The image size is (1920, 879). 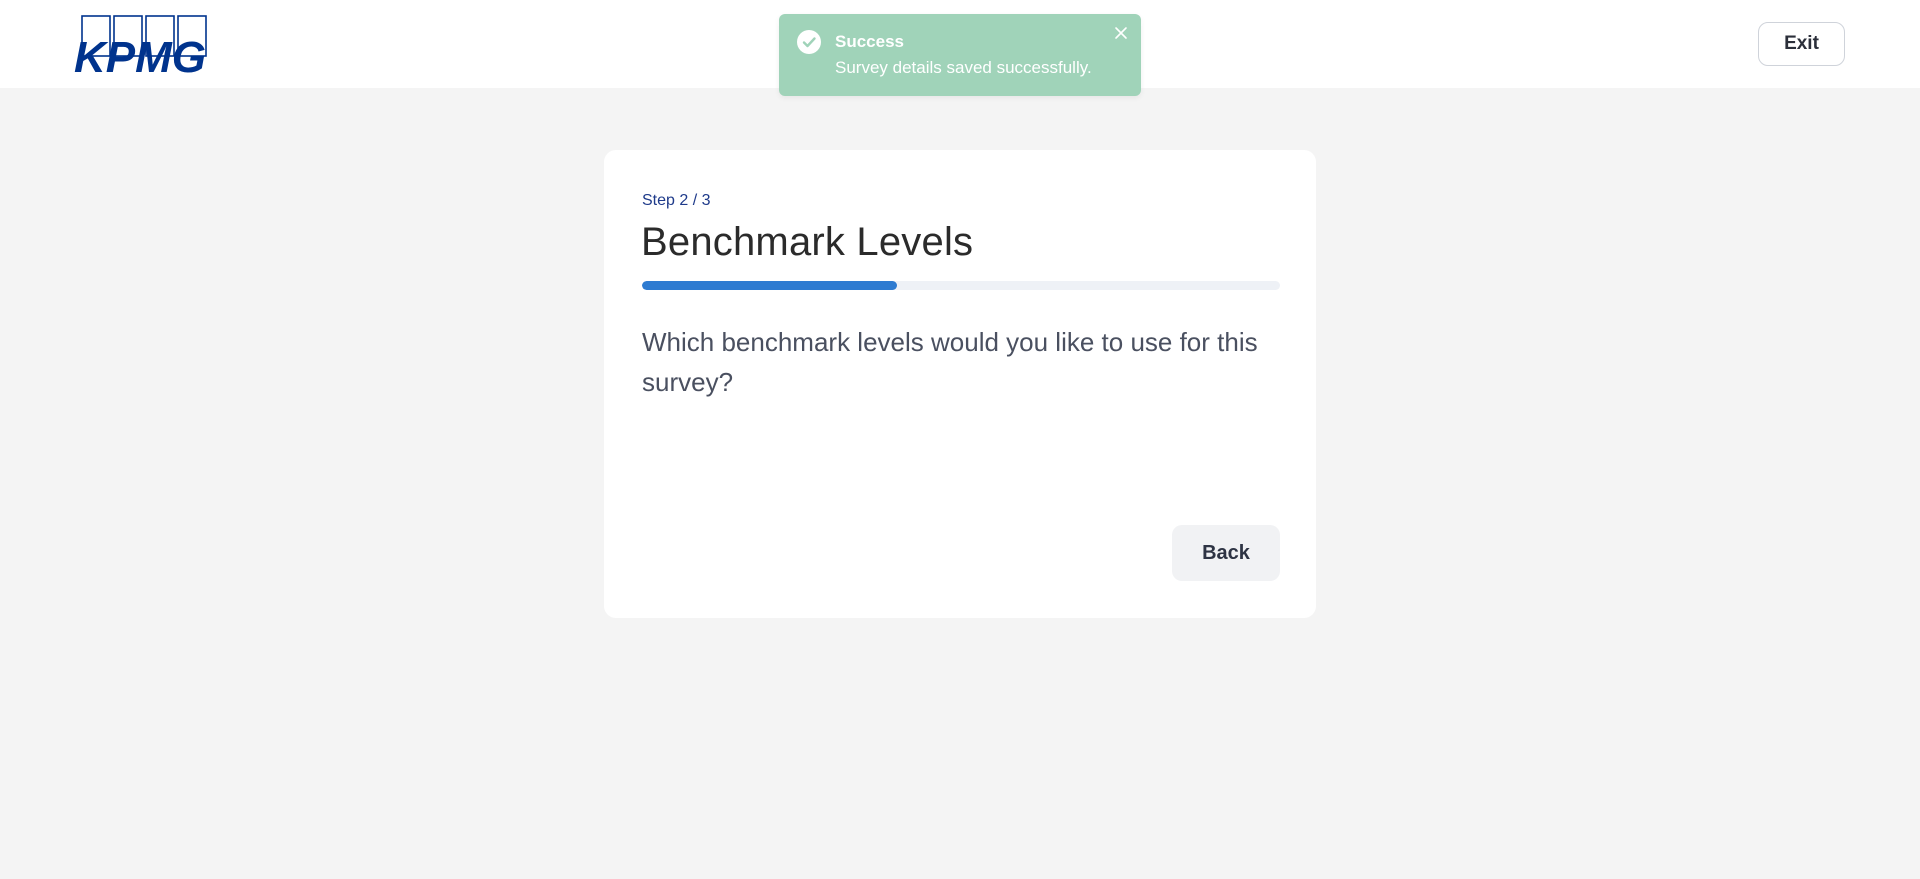 I want to click on close-icon, so click(x=1121, y=33).